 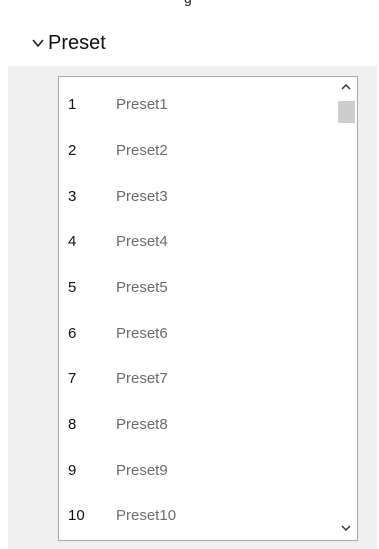 I want to click on list-item: 8 Preset8, so click(x=196, y=425).